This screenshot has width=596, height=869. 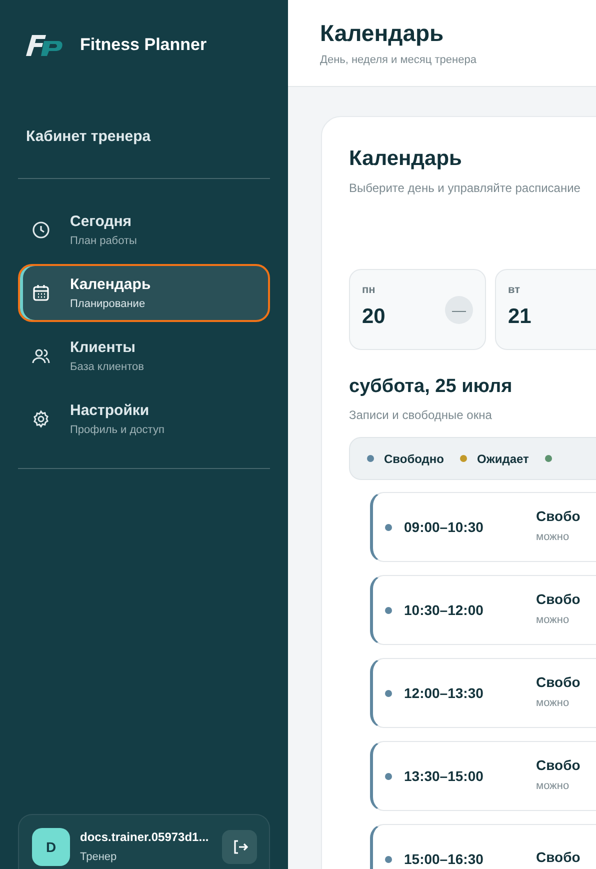 What do you see at coordinates (144, 230) in the screenshot?
I see `nav-item: Сегодня План работы` at bounding box center [144, 230].